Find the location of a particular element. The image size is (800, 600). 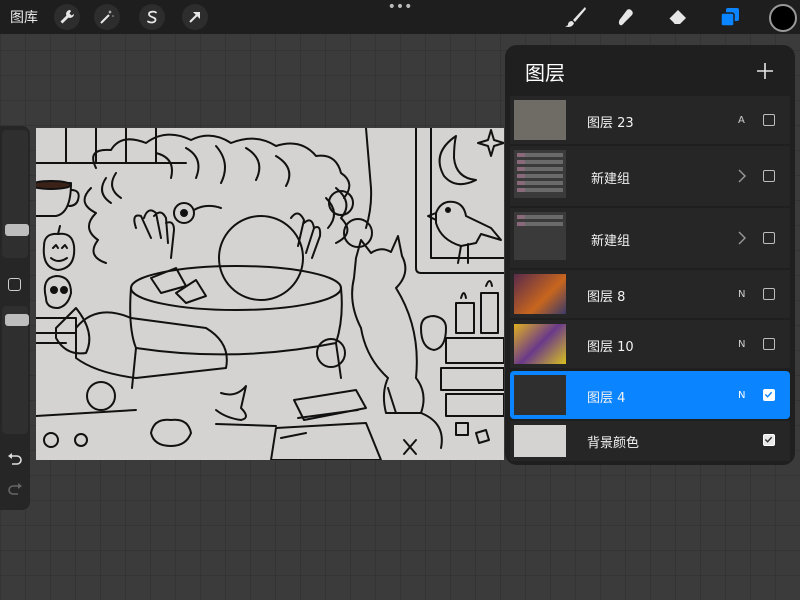

layer-name: 图层 10 is located at coordinates (610, 347).